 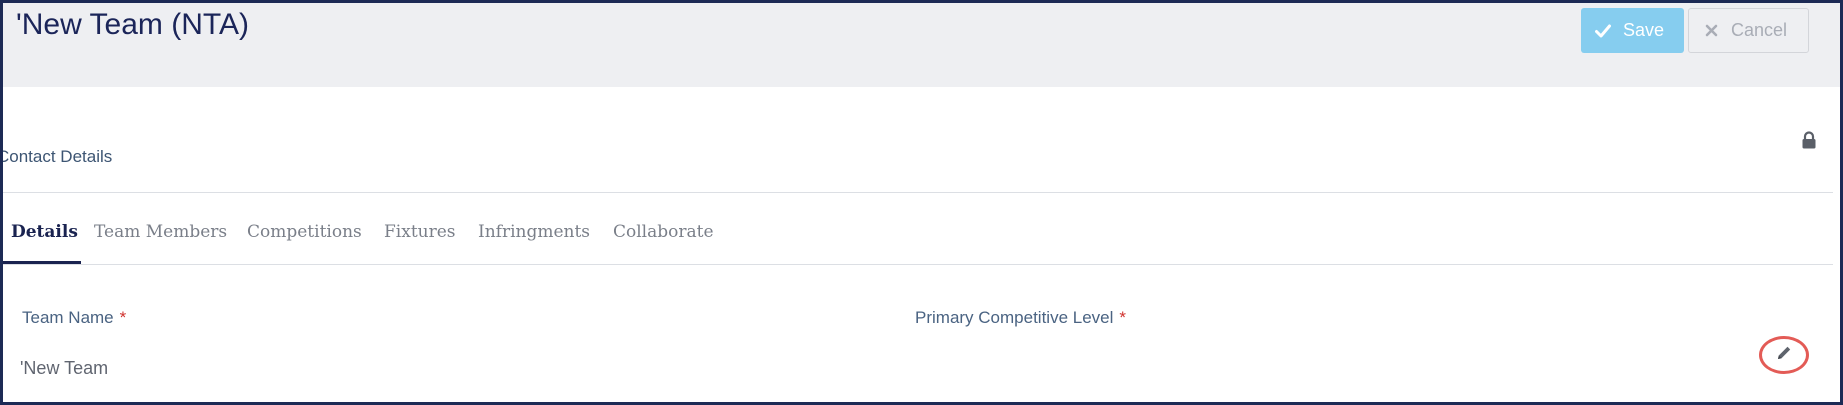 I want to click on competitive-level-label: Primary Competitive Level *, so click(x=1020, y=318).